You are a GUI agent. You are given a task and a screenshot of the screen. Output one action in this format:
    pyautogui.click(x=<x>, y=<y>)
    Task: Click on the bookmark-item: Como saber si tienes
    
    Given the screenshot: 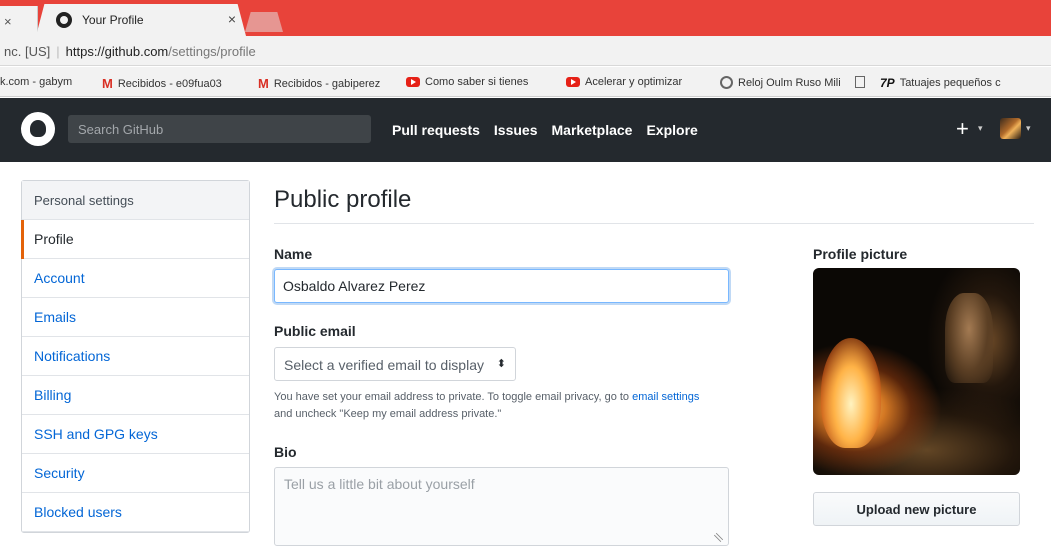 What is the action you would take?
    pyautogui.click(x=467, y=82)
    